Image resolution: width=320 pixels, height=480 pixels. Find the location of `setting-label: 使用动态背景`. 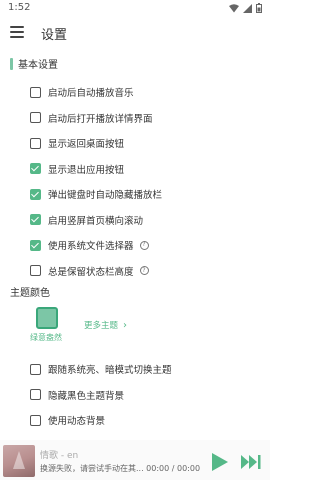

setting-label: 使用动态背景 is located at coordinates (77, 421).